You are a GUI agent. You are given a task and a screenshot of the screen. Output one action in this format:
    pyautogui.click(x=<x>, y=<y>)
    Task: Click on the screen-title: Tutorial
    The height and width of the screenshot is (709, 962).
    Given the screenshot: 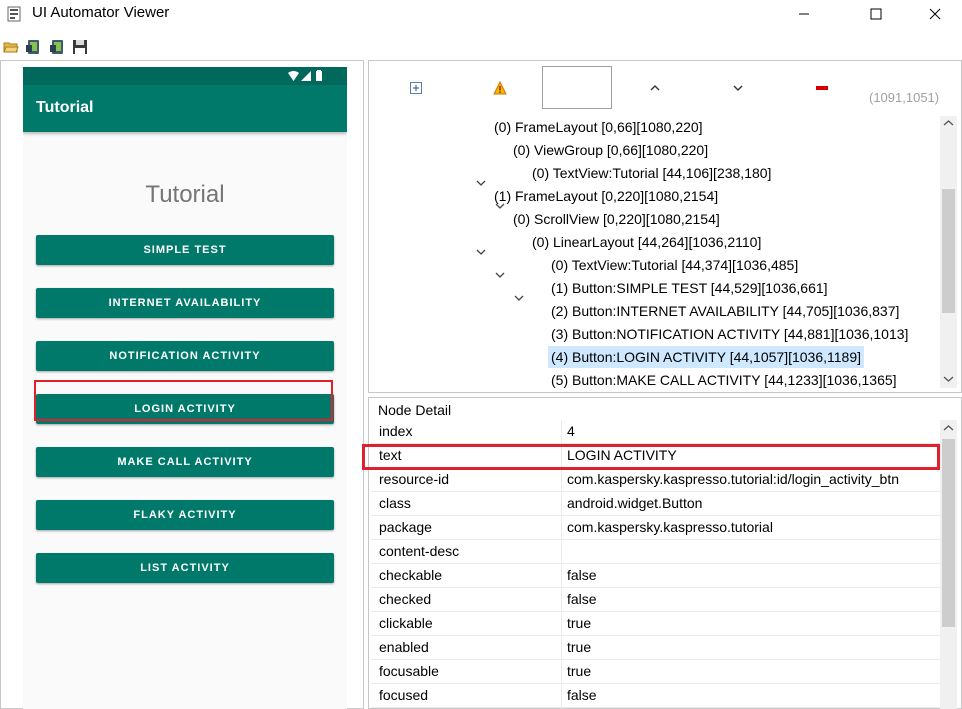 What is the action you would take?
    pyautogui.click(x=185, y=195)
    